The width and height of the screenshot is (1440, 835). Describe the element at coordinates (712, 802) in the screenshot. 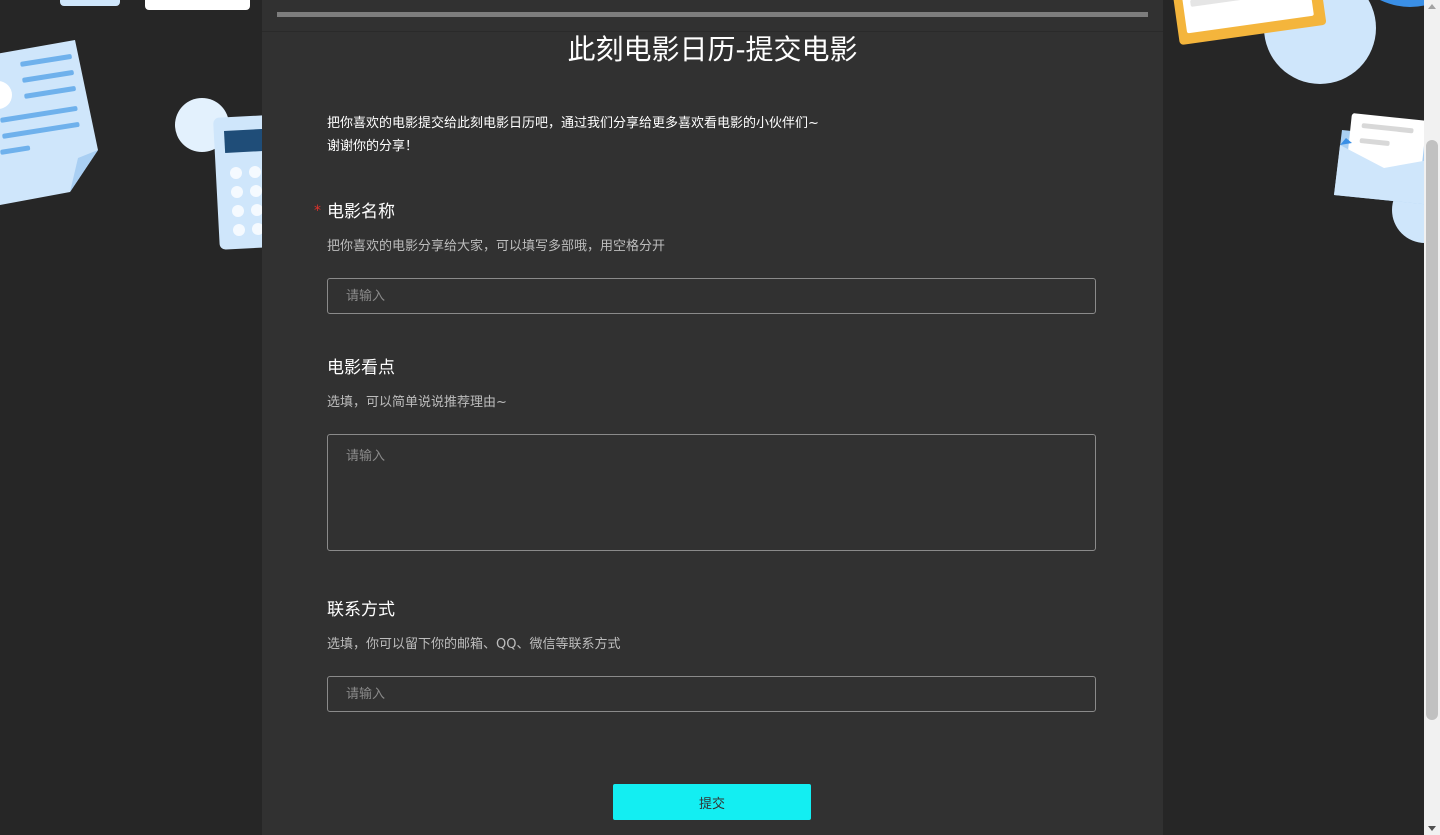

I see `submit-button: 提交` at that location.